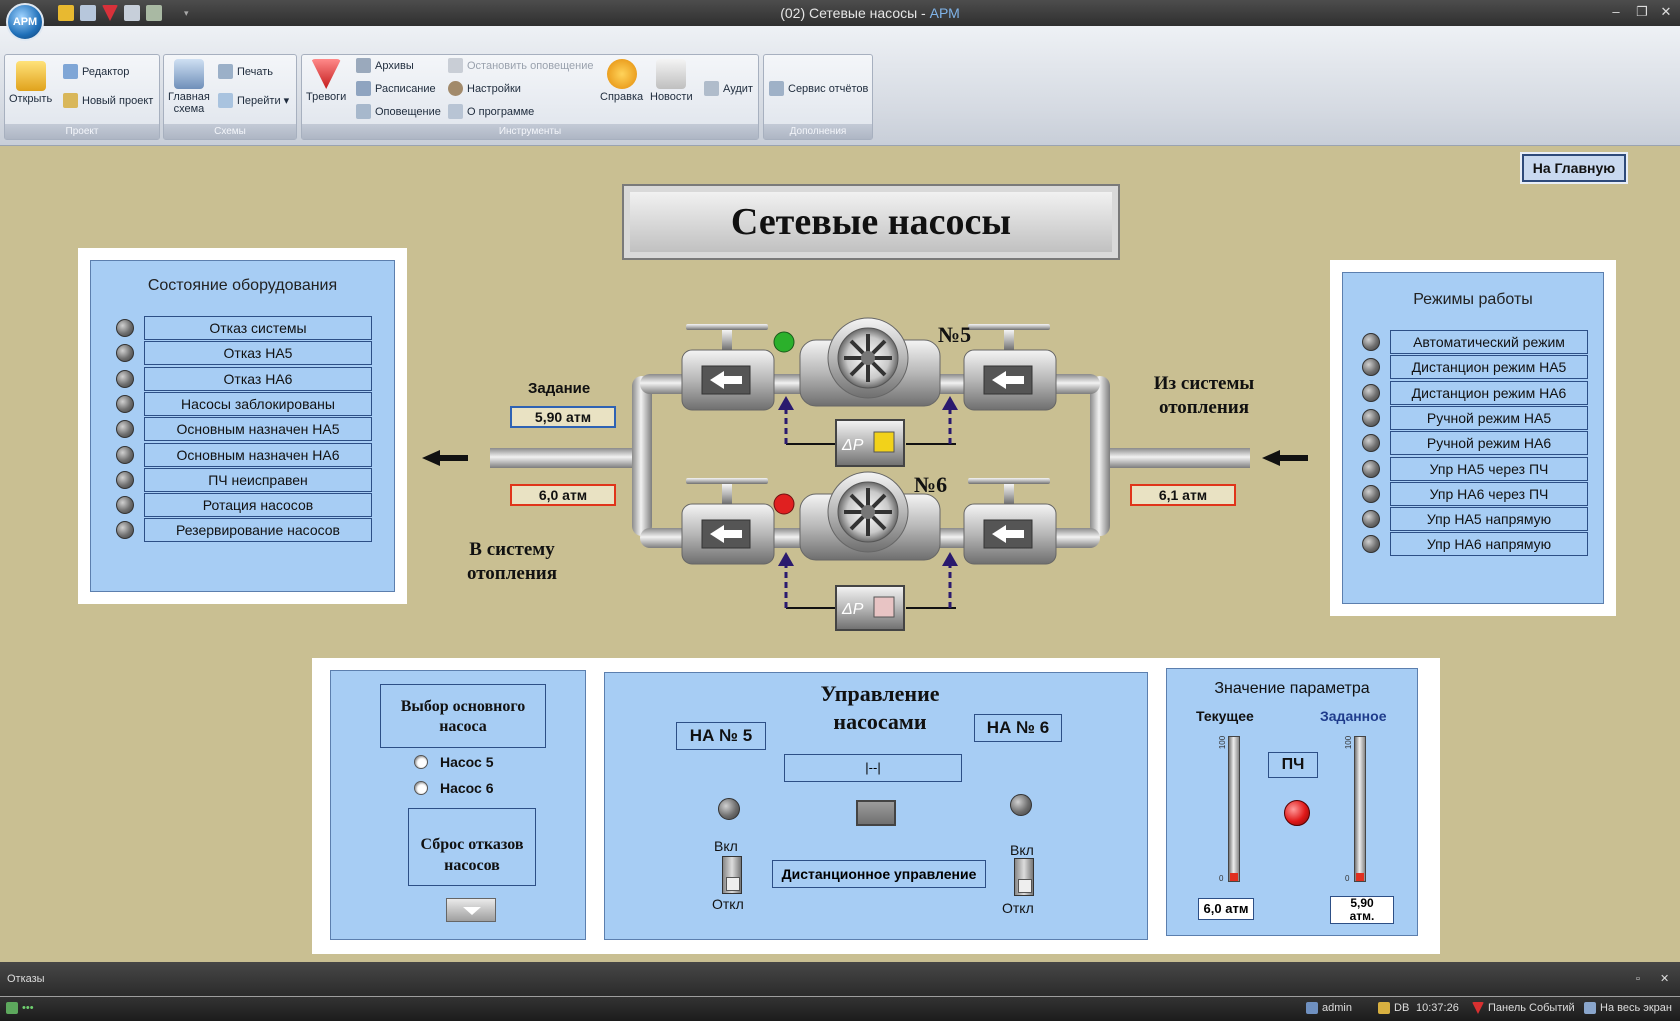 This screenshot has width=1680, height=1021. Describe the element at coordinates (868, 591) in the screenshot. I see `dp-sensor-6: ΔP` at that location.